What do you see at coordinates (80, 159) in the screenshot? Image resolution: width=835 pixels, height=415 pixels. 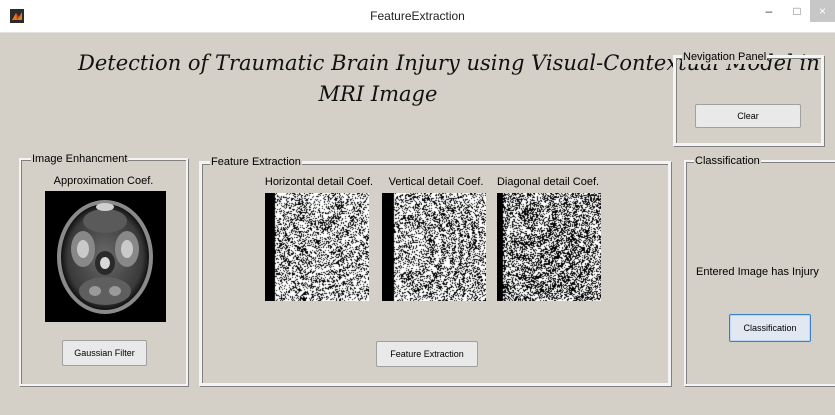 I see `image-enhancement-title: Image Enhancment` at bounding box center [80, 159].